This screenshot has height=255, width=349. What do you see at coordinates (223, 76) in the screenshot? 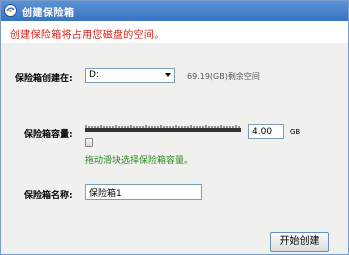
I see `free-space-text: 69.19(GB)剩余空间` at bounding box center [223, 76].